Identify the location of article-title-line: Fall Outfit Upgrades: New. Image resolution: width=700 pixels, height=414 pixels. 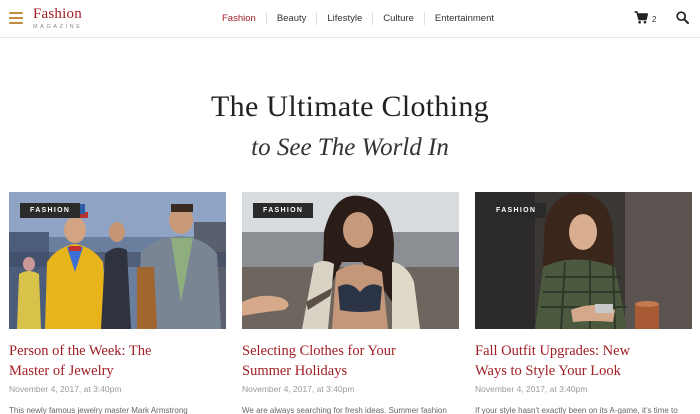
(553, 351).